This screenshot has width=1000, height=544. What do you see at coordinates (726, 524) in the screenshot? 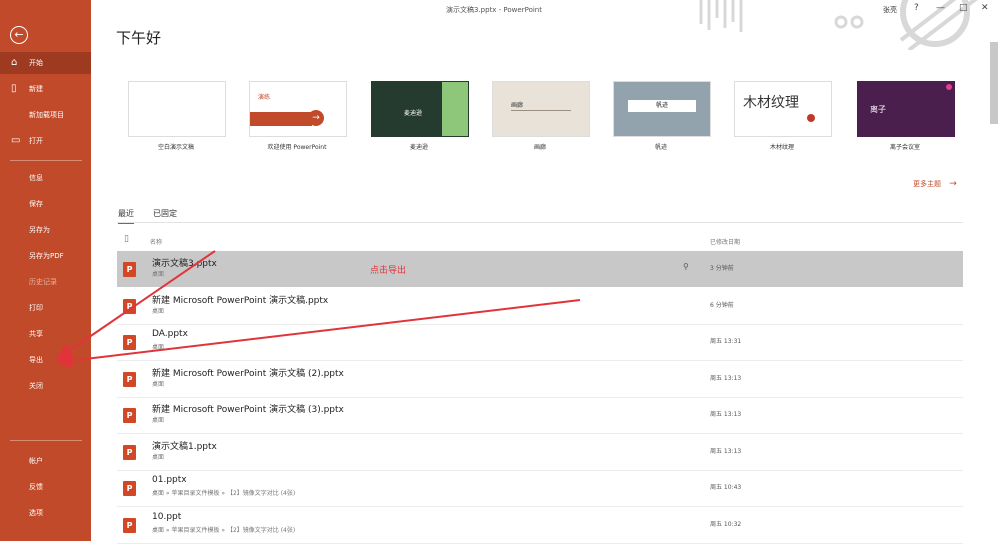
I see `file-date: 周五 10:32` at bounding box center [726, 524].